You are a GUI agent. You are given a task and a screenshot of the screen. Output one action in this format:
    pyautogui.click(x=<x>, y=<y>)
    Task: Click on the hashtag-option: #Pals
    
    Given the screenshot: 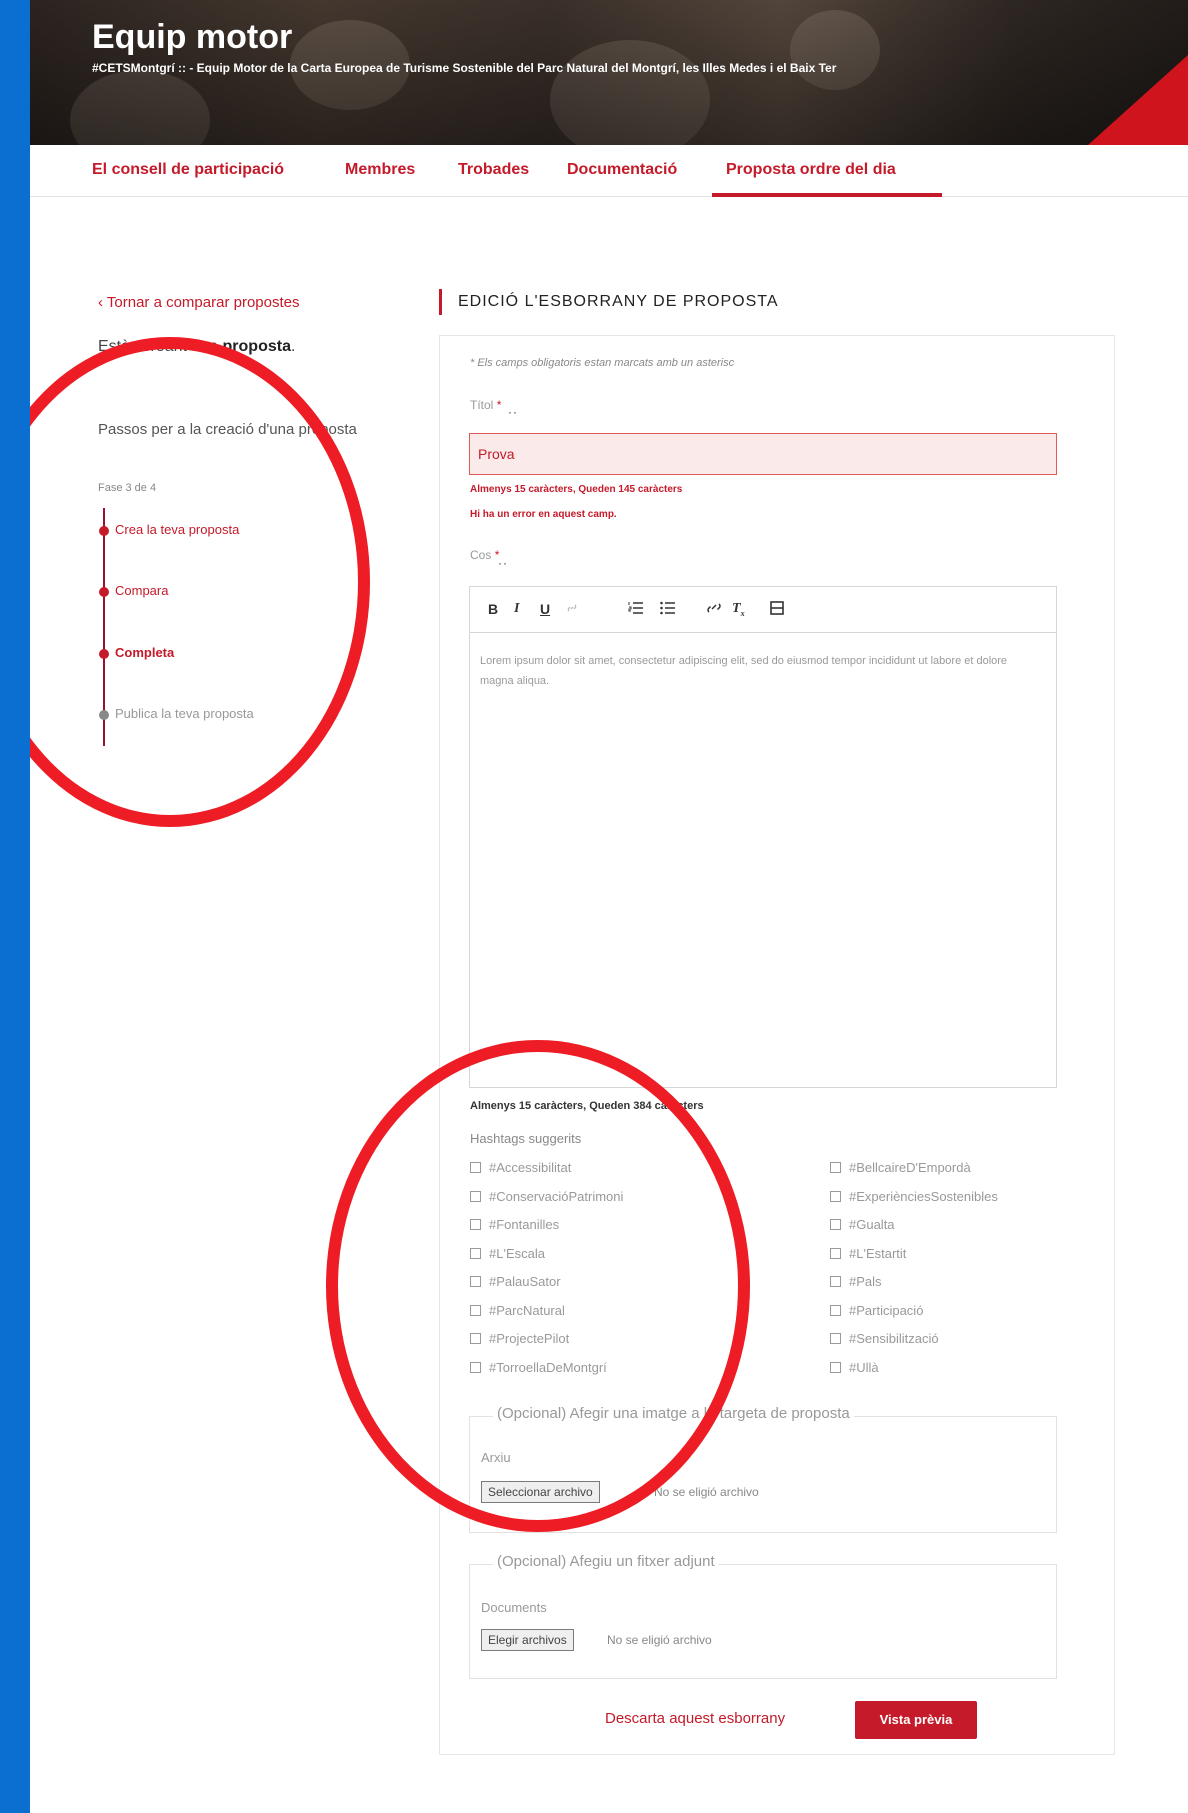 What is the action you would take?
    pyautogui.click(x=856, y=1281)
    